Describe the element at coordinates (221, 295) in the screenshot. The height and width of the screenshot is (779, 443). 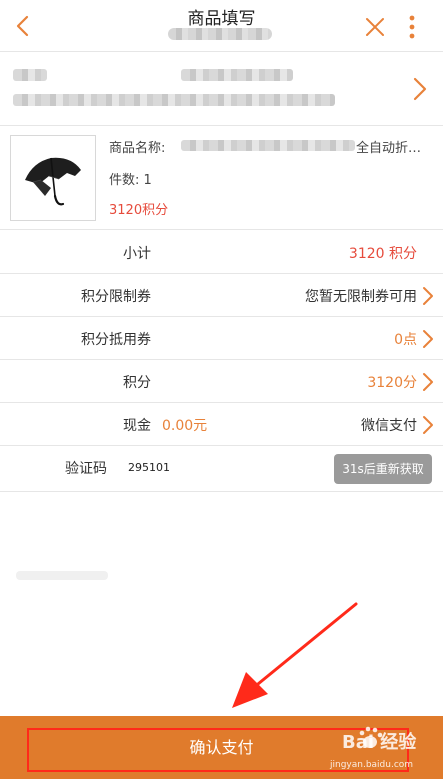
I see `limit-coupon-row: 积分限制券 您暂无限制券可用` at that location.